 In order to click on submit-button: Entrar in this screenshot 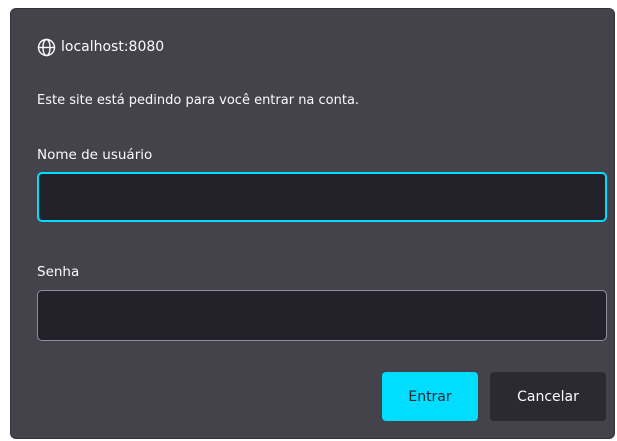, I will do `click(430, 396)`.